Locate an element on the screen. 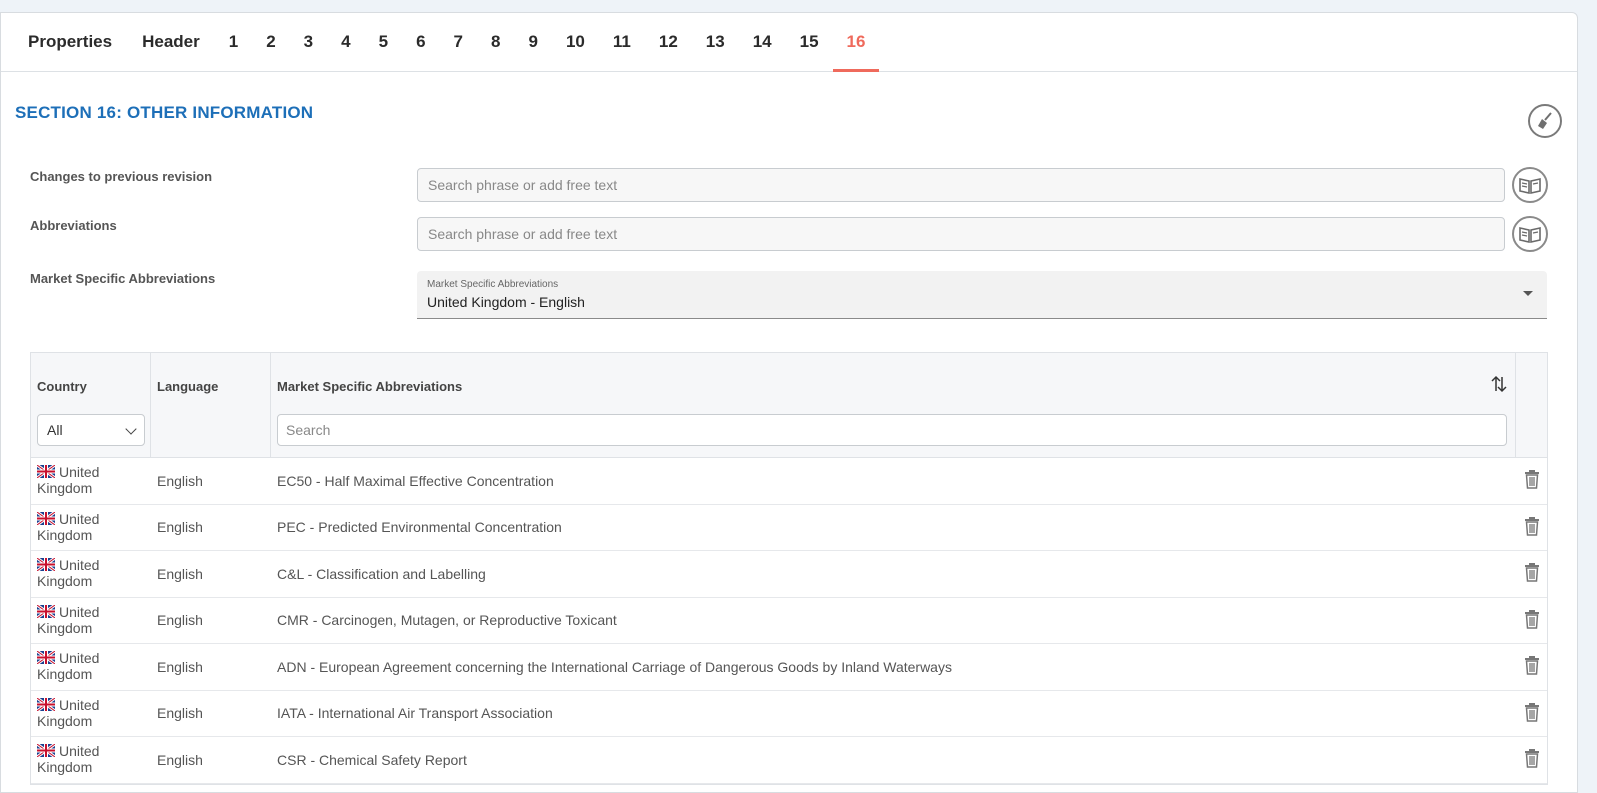 This screenshot has width=1597, height=793. tab-16: 16 is located at coordinates (856, 42).